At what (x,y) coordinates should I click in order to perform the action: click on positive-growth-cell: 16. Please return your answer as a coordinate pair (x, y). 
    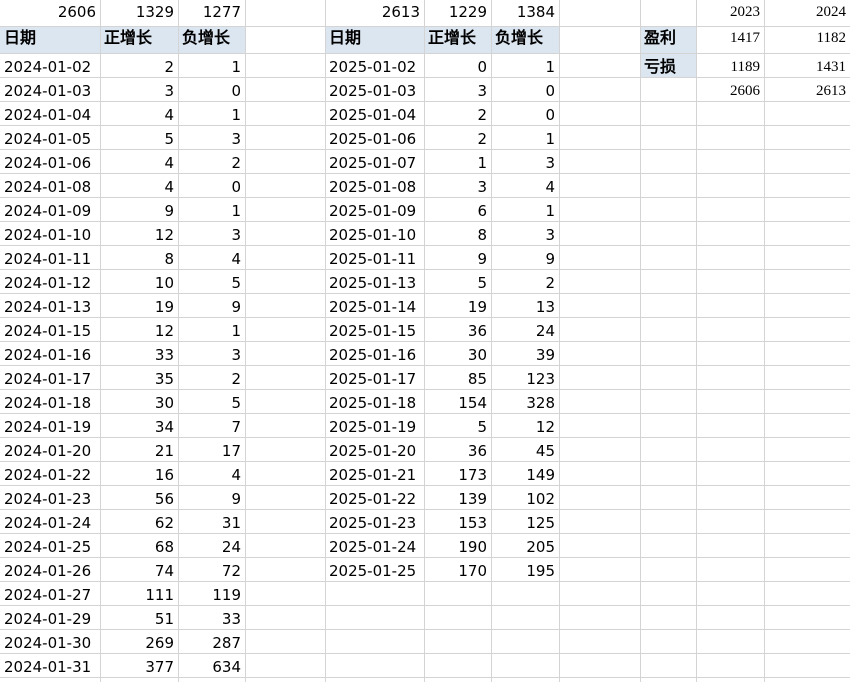
    Looking at the image, I should click on (139, 475).